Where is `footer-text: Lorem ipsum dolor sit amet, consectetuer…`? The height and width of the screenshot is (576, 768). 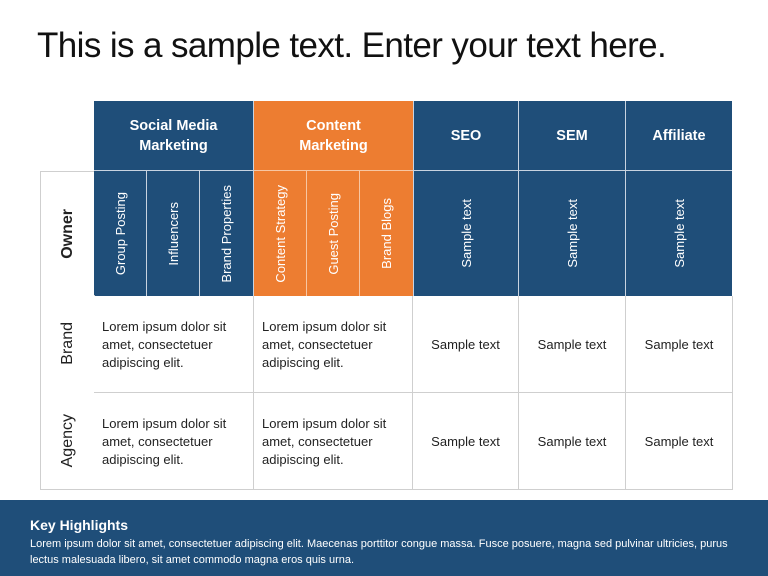
footer-text: Lorem ipsum dolor sit amet, consectetuer… is located at coordinates (379, 552).